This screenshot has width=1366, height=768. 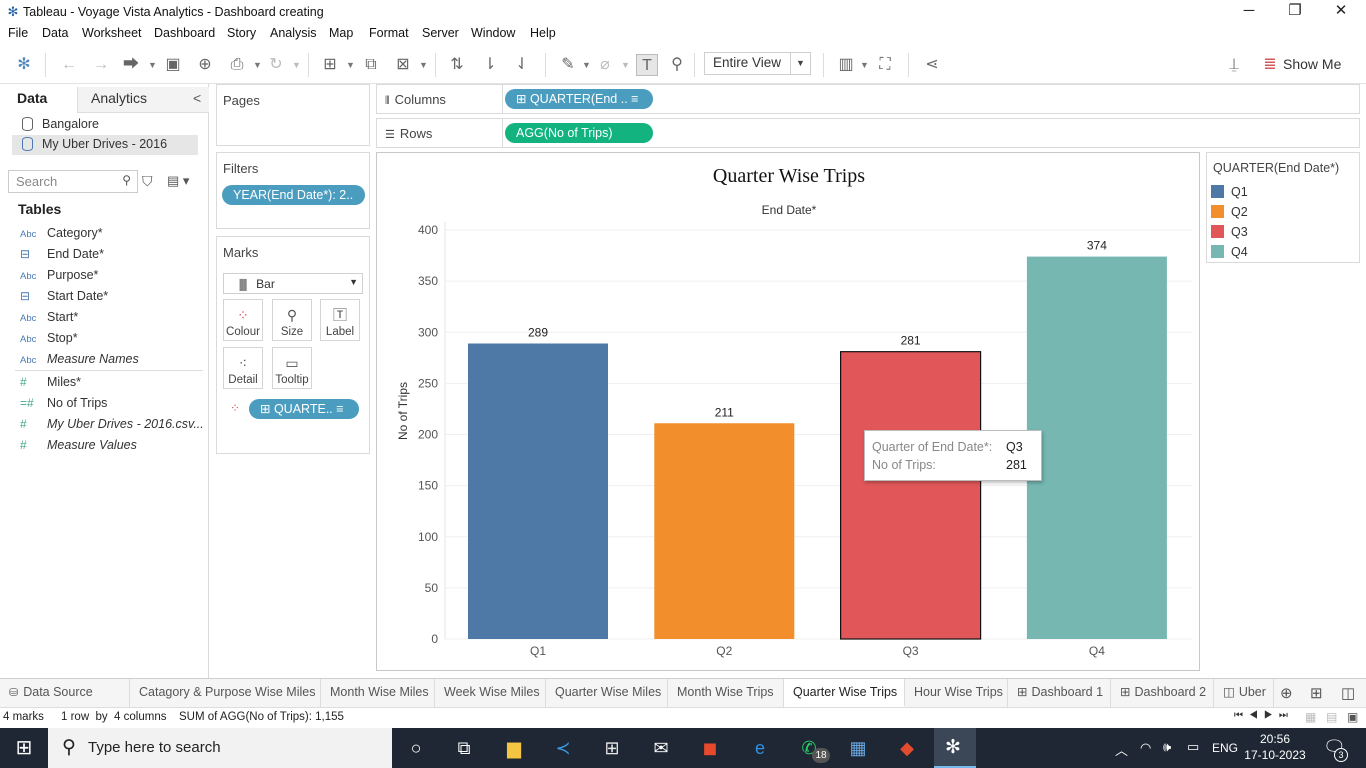 What do you see at coordinates (243, 368) in the screenshot?
I see `detail-button: ⁖ Detail` at bounding box center [243, 368].